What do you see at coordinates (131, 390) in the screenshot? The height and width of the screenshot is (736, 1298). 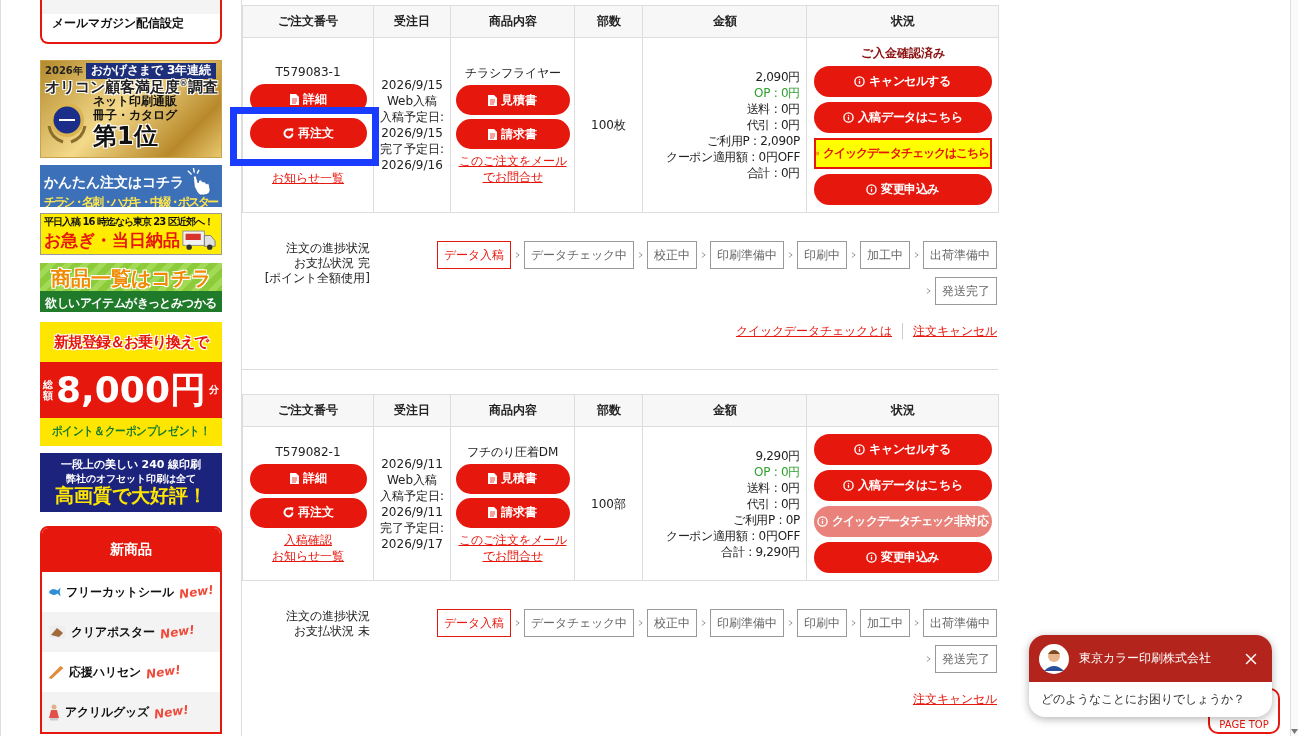 I see `banner-amount: 8,000円` at bounding box center [131, 390].